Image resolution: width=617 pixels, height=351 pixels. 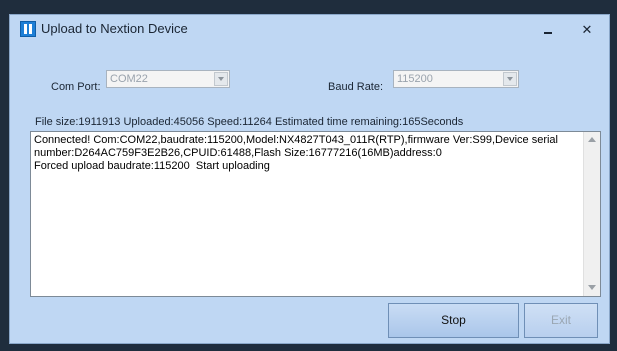 I want to click on exit-button: Exit, so click(x=561, y=320).